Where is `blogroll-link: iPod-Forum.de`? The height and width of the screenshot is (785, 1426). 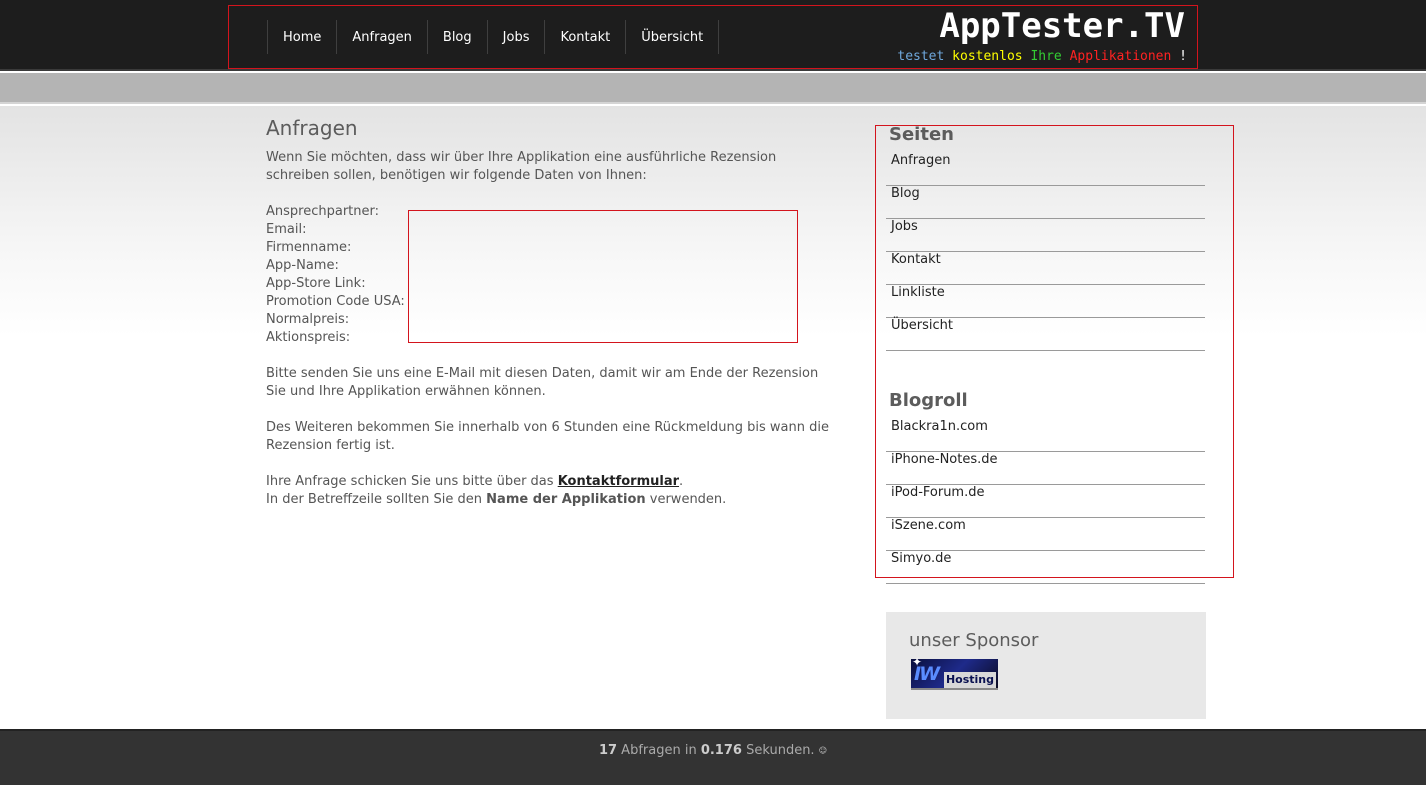 blogroll-link: iPod-Forum.de is located at coordinates (1045, 501).